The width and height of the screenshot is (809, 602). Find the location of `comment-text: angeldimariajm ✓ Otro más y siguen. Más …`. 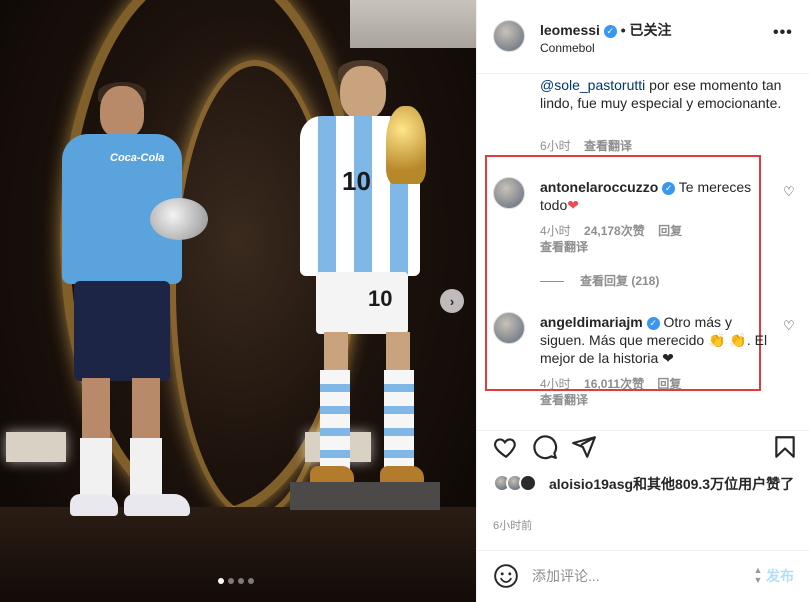

comment-text: angeldimariajm ✓ Otro más y siguen. Más … is located at coordinates (655, 340).